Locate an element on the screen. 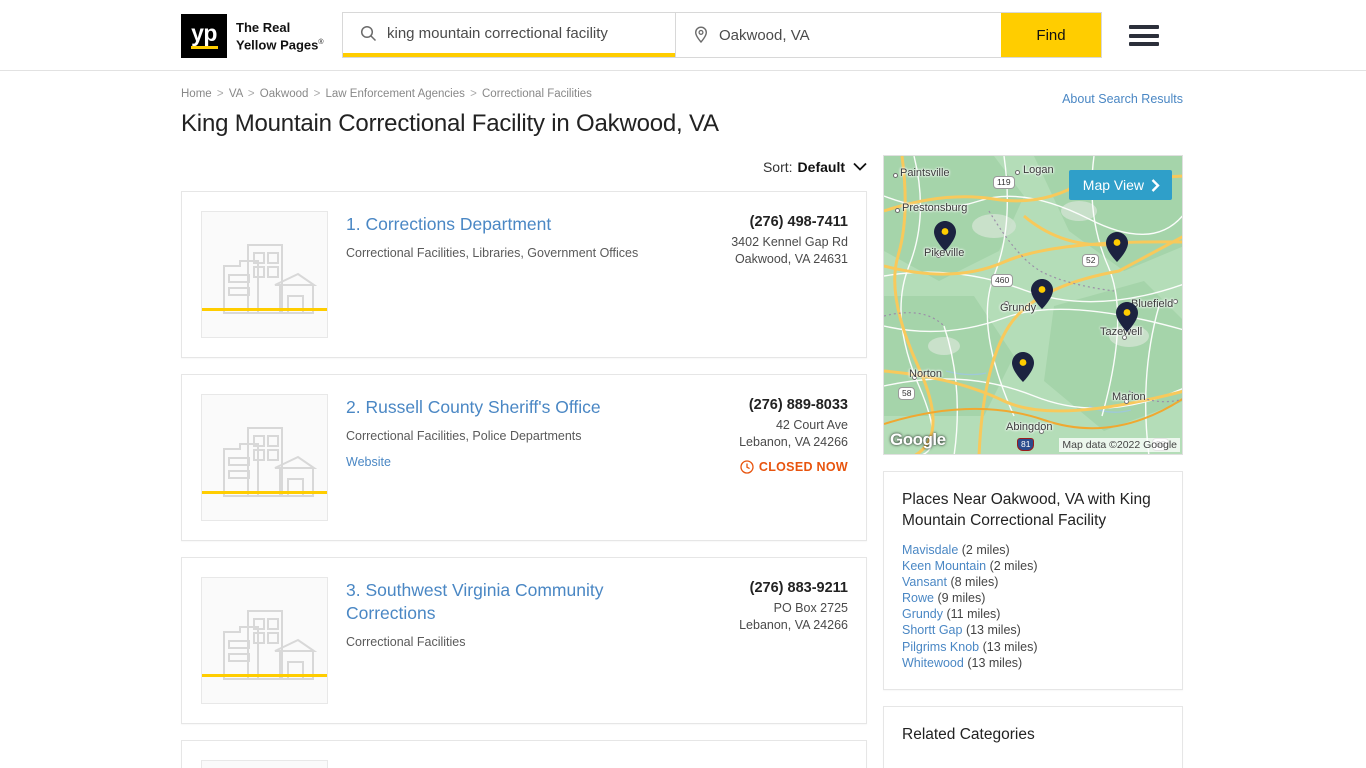 The width and height of the screenshot is (1366, 768). result-rank: 2. is located at coordinates (353, 407).